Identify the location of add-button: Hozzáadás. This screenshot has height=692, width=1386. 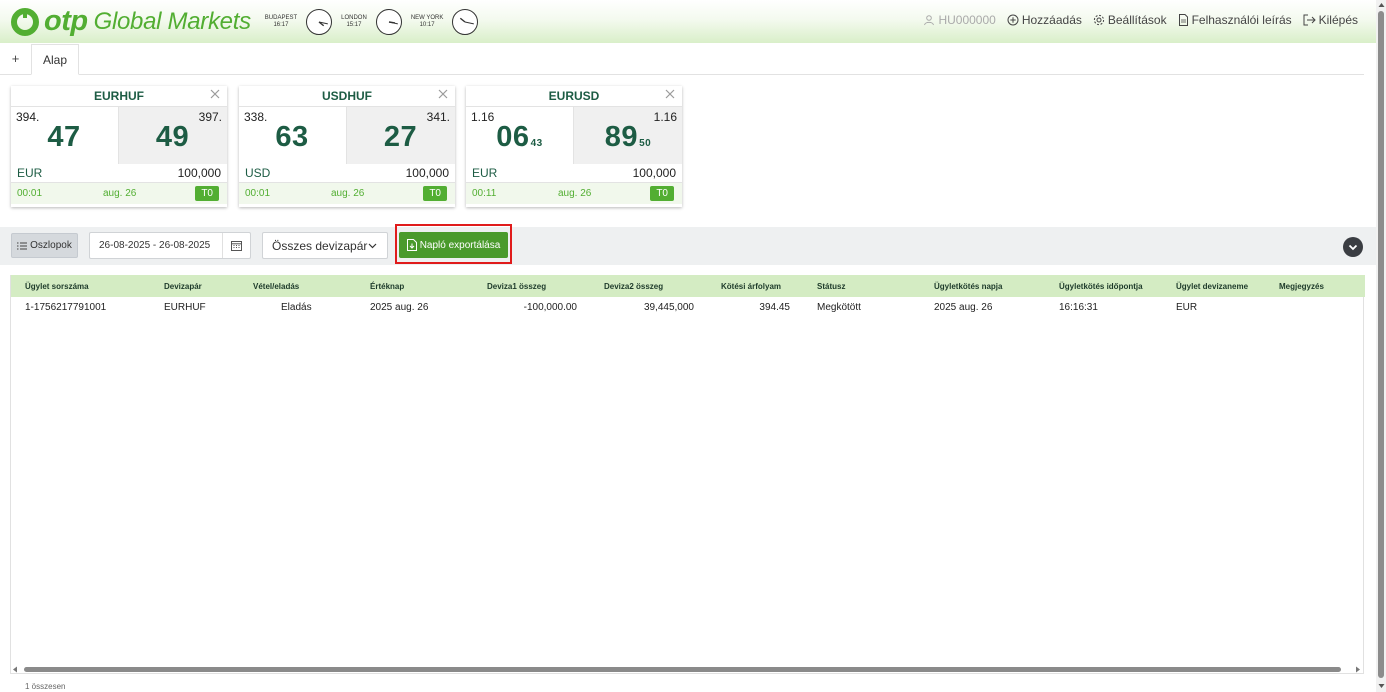
(1044, 20).